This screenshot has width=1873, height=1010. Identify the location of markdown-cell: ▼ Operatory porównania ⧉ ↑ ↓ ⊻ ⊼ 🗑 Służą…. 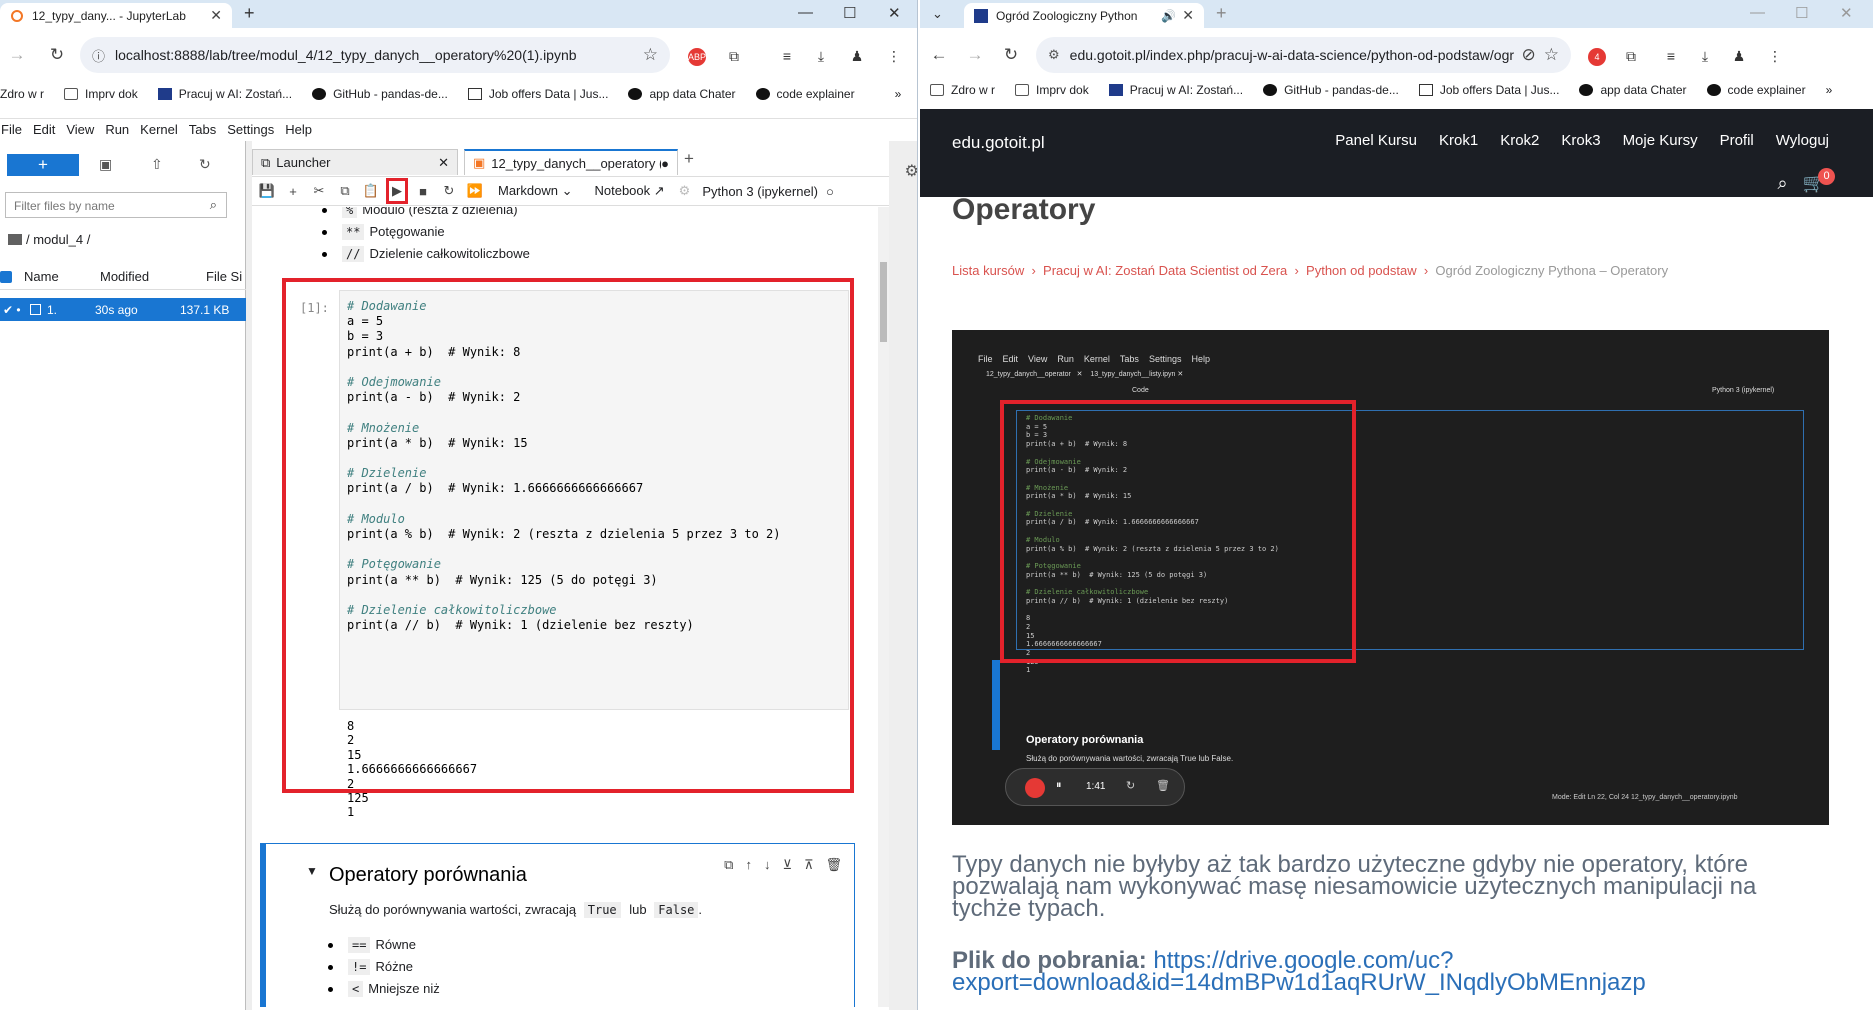
(557, 925).